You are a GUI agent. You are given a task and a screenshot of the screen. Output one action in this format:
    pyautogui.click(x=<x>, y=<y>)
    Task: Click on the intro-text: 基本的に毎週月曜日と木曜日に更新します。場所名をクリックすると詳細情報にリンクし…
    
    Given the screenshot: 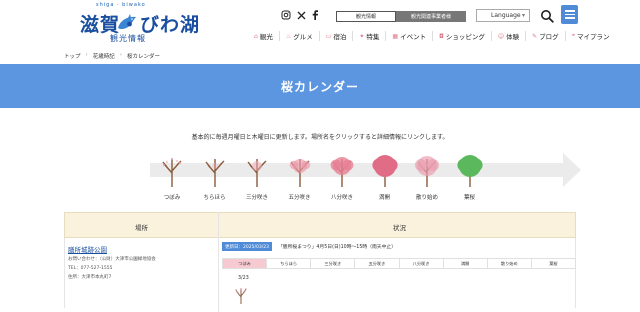 What is the action you would take?
    pyautogui.click(x=320, y=137)
    